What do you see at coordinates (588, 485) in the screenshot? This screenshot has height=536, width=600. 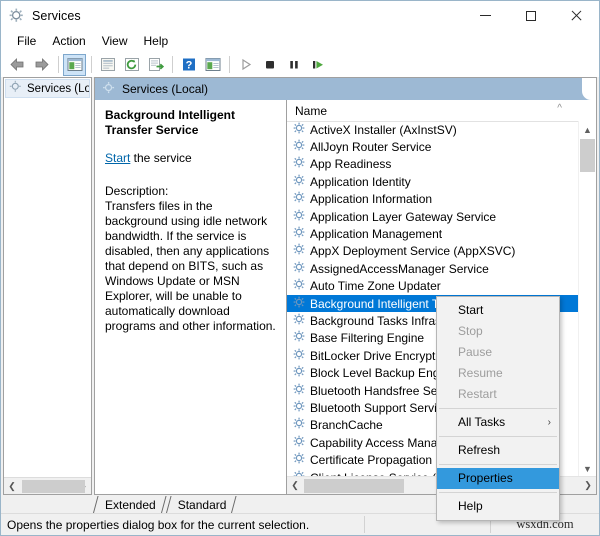 I see `scroll-right-arrow-icon: ❯` at bounding box center [588, 485].